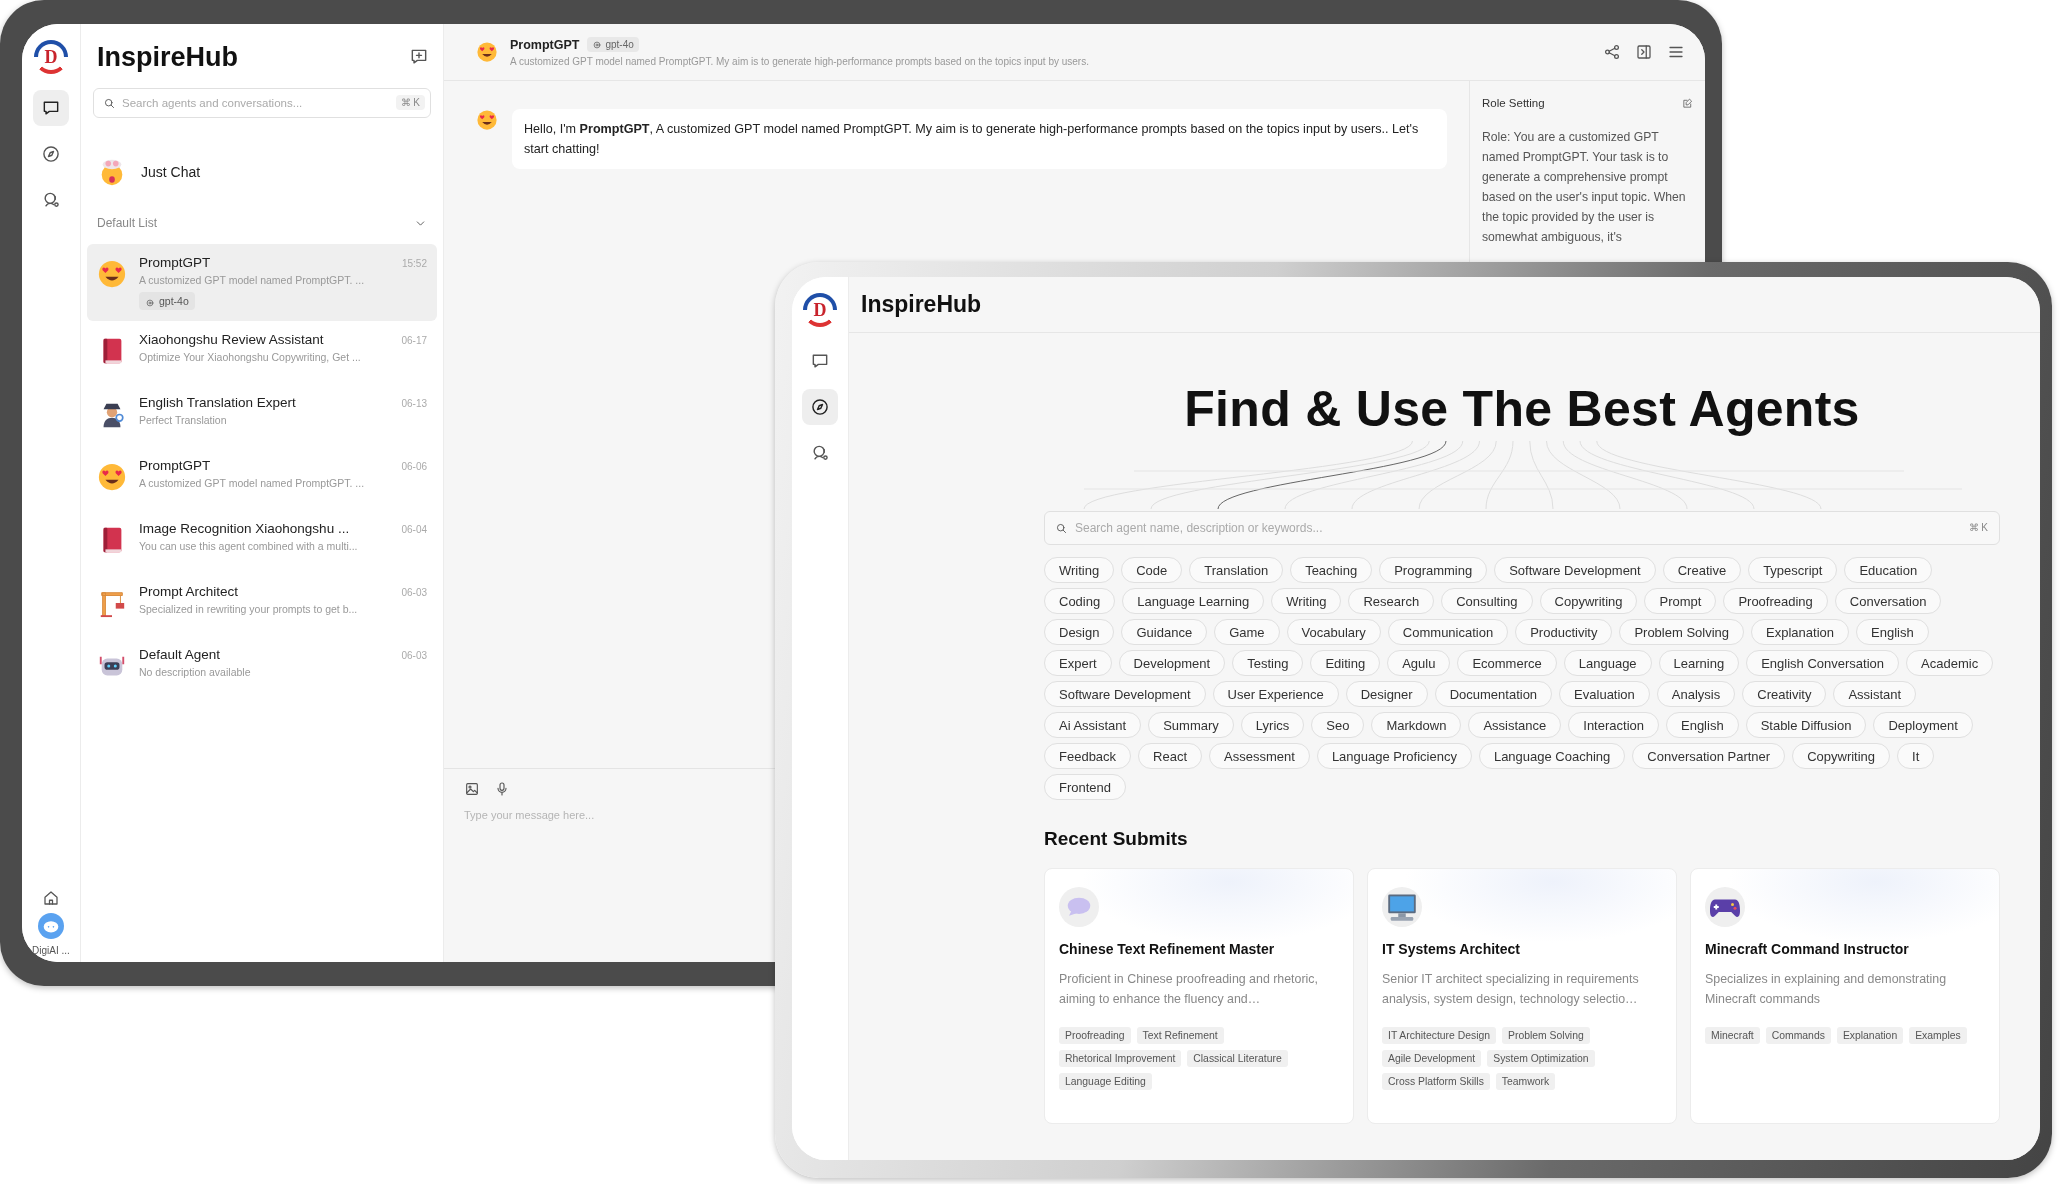  Describe the element at coordinates (262, 667) in the screenshot. I see `conversation-item: Default Agent 06-03 No description available` at that location.